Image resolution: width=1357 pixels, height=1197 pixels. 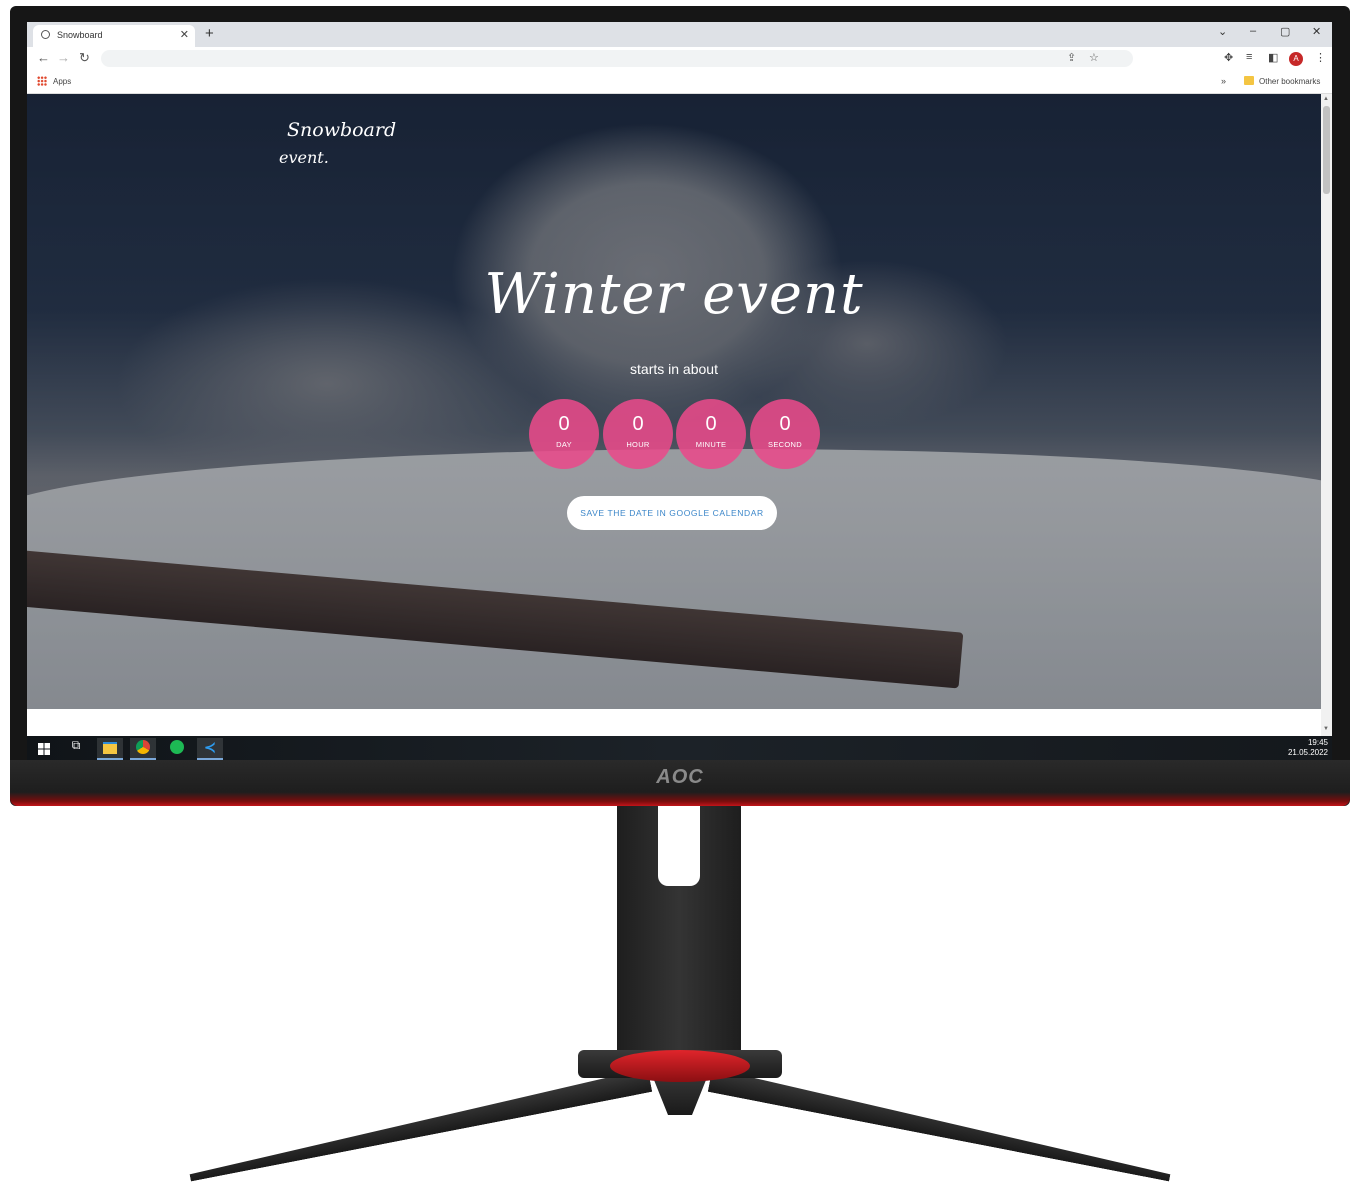 What do you see at coordinates (711, 444) in the screenshot?
I see `countdown-unit: MINUTE` at bounding box center [711, 444].